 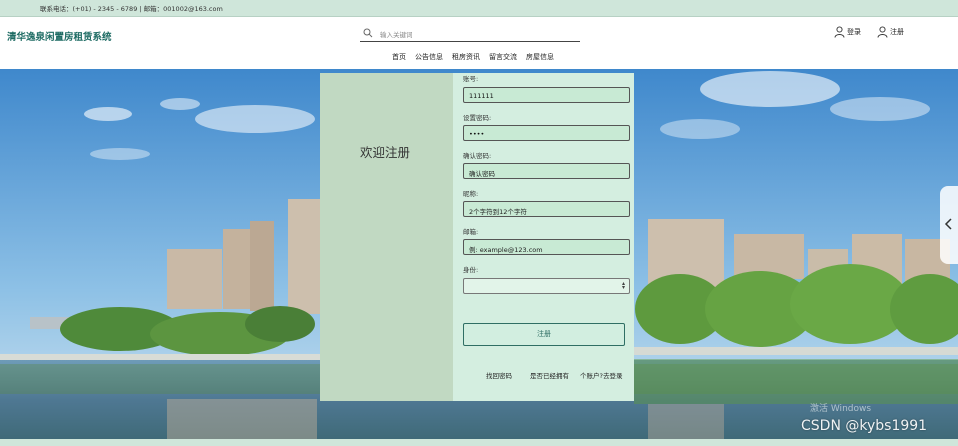 I want to click on confirm-password-label: 确认密码:, so click(x=477, y=156).